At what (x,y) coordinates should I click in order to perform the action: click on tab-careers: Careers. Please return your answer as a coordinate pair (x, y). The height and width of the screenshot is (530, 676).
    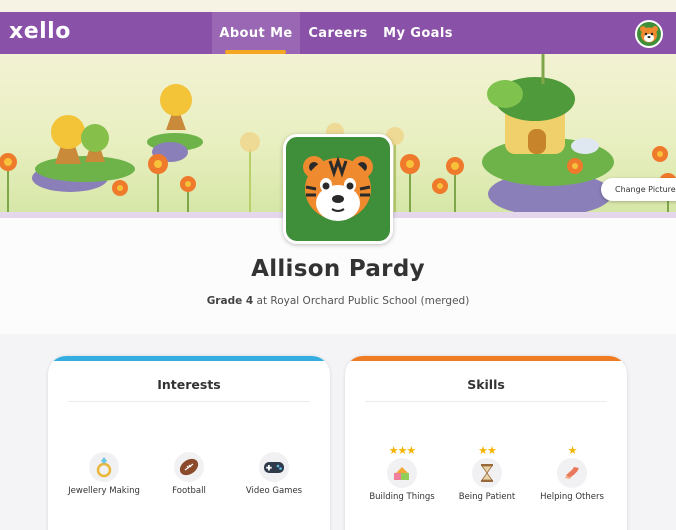
    Looking at the image, I should click on (338, 33).